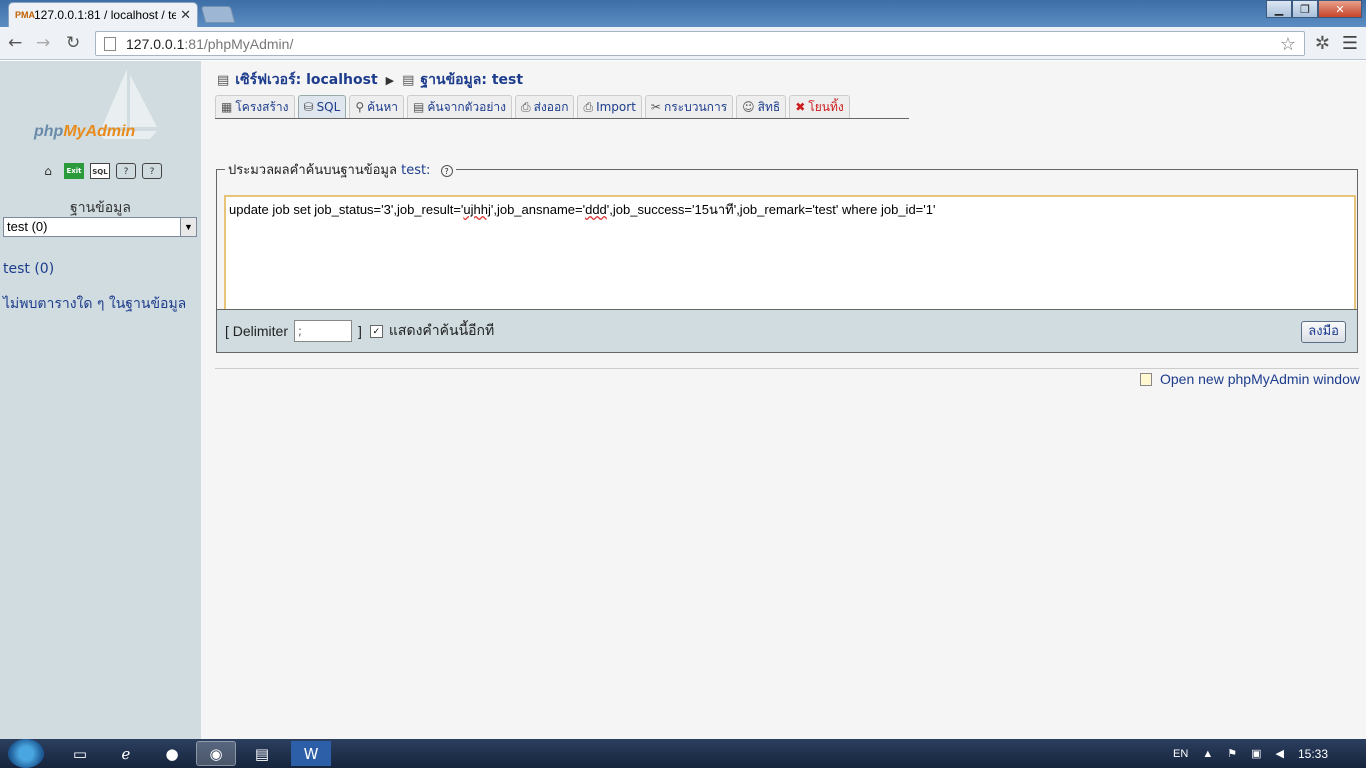 Image resolution: width=1366 pixels, height=768 pixels. What do you see at coordinates (1305, 9) in the screenshot?
I see `maximize-button: ❐` at bounding box center [1305, 9].